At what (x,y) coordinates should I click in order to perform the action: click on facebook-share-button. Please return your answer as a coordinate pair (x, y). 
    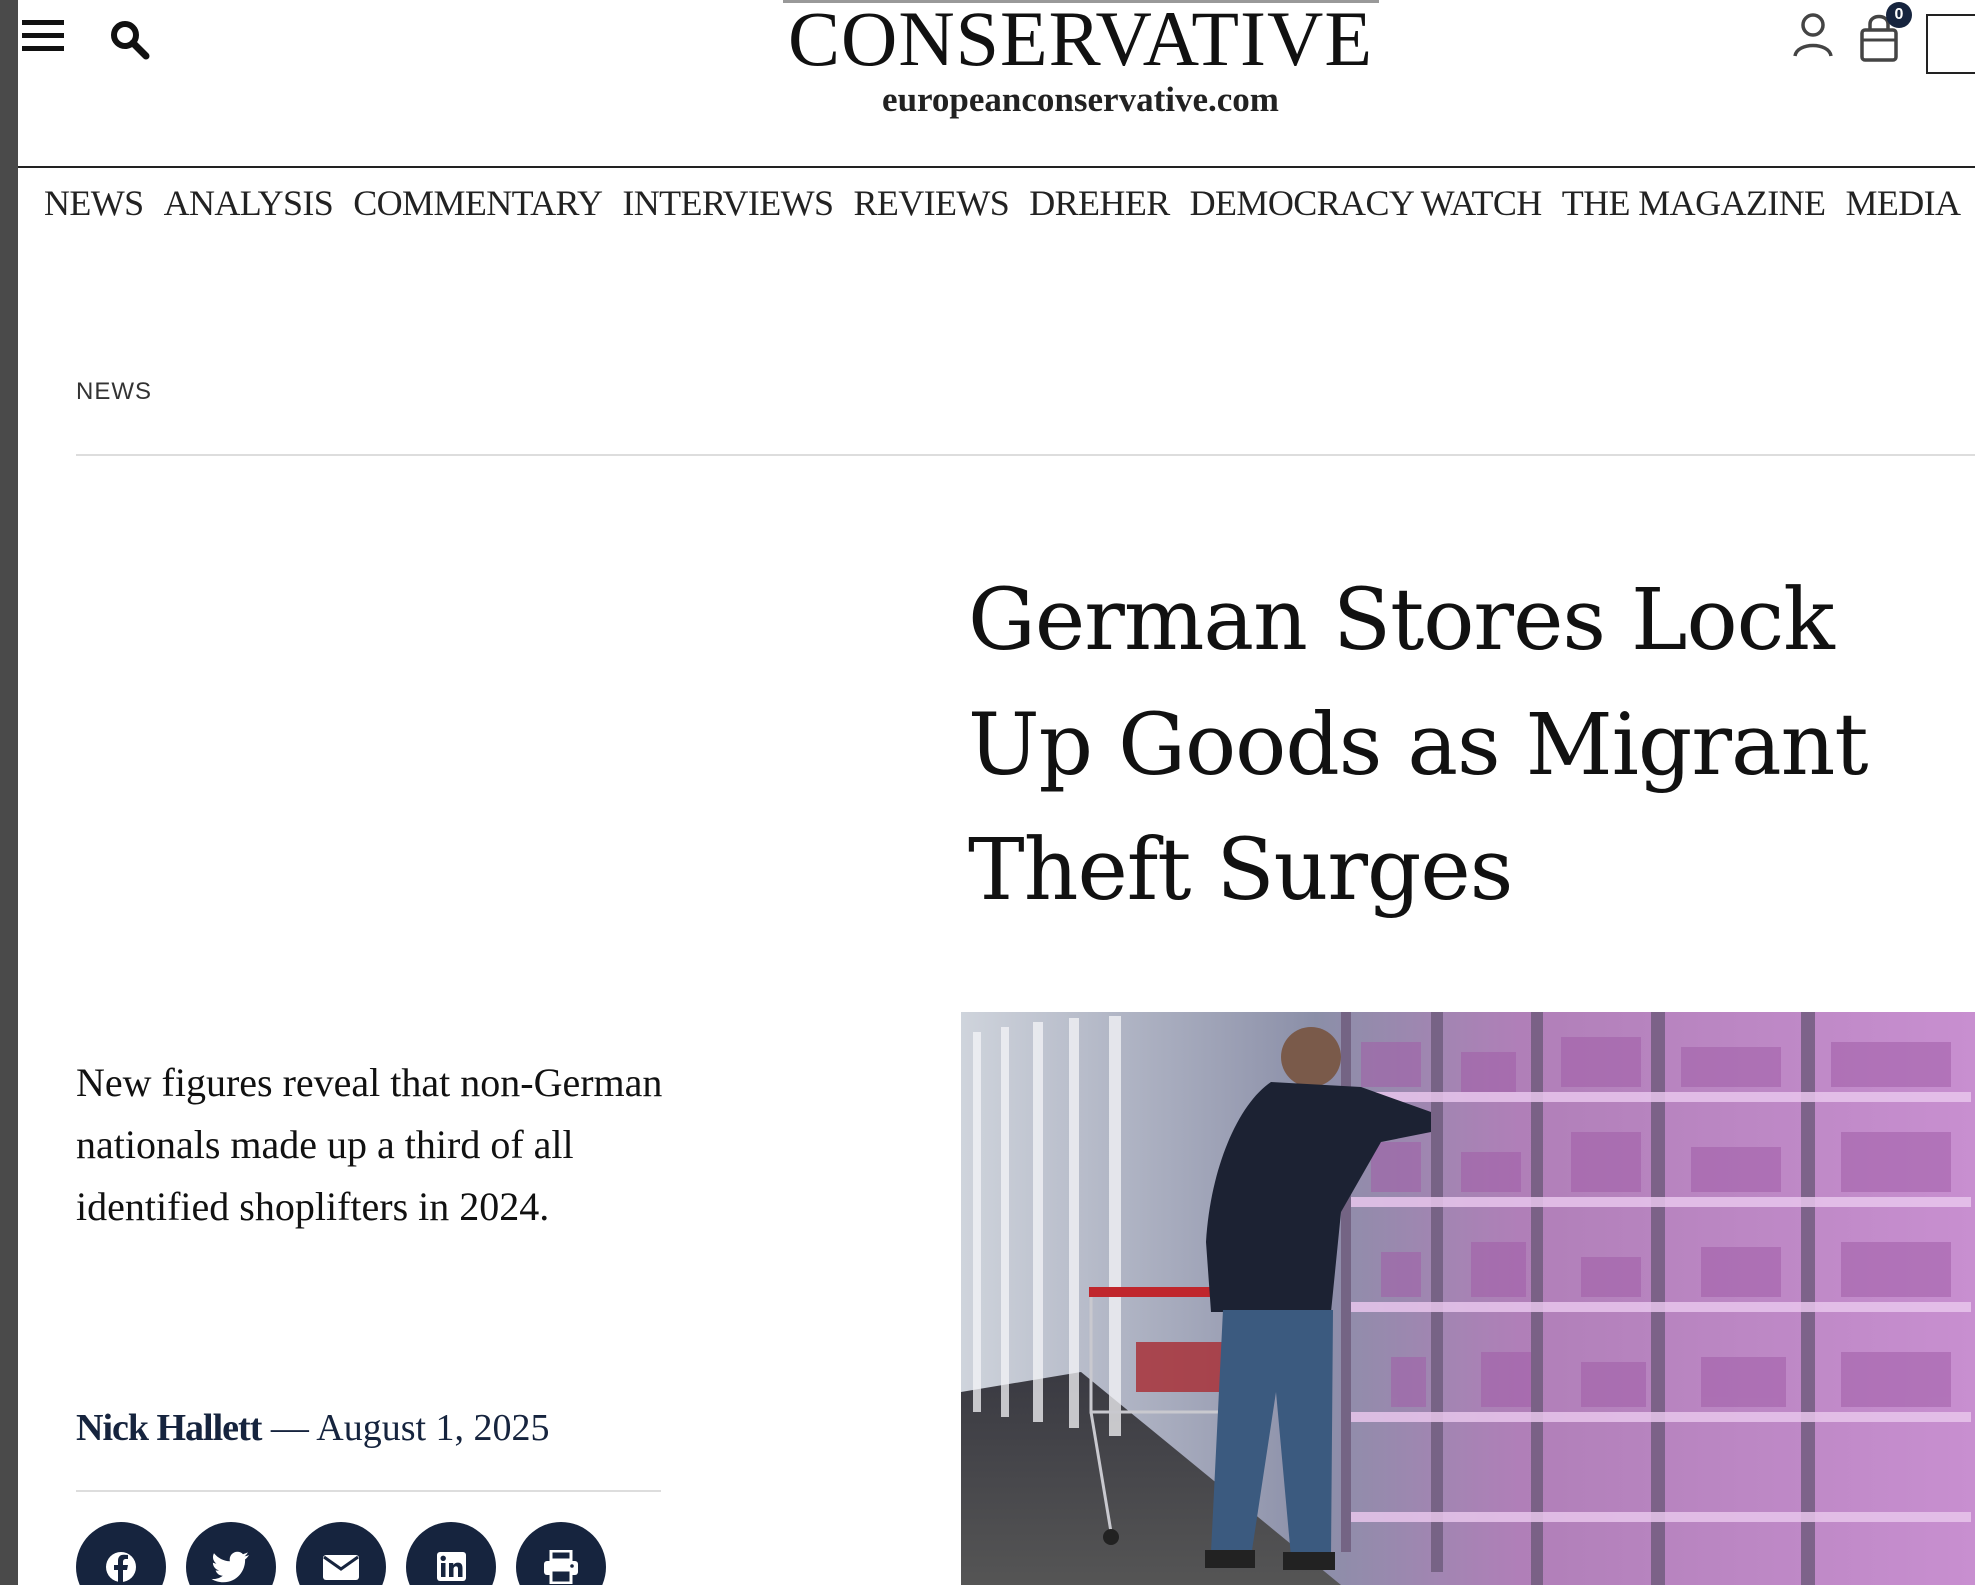
    Looking at the image, I should click on (121, 1553).